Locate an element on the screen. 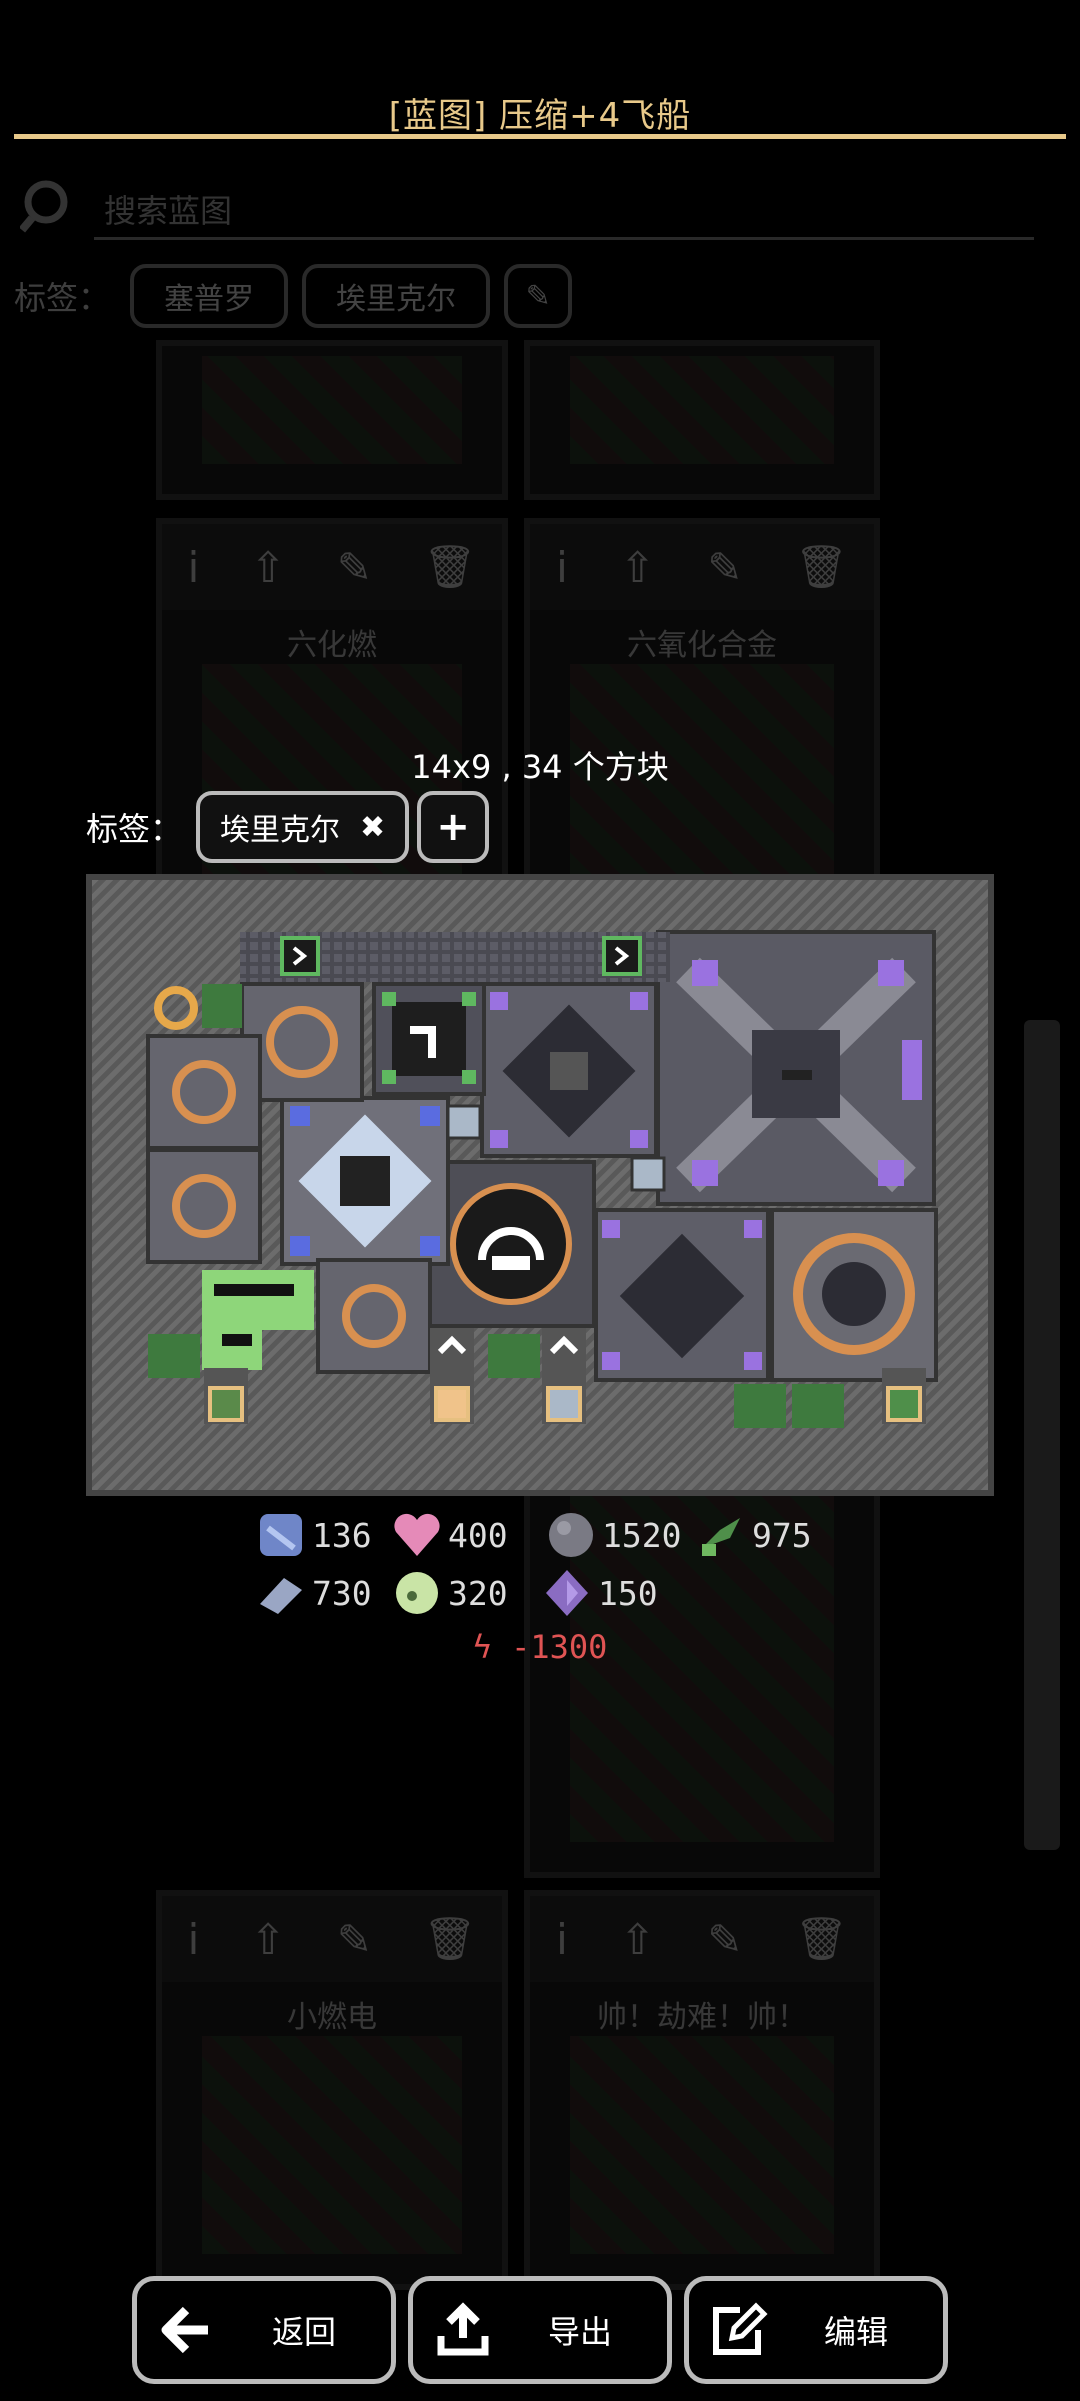  power-consumption: ϟ -1300 is located at coordinates (540, 1647).